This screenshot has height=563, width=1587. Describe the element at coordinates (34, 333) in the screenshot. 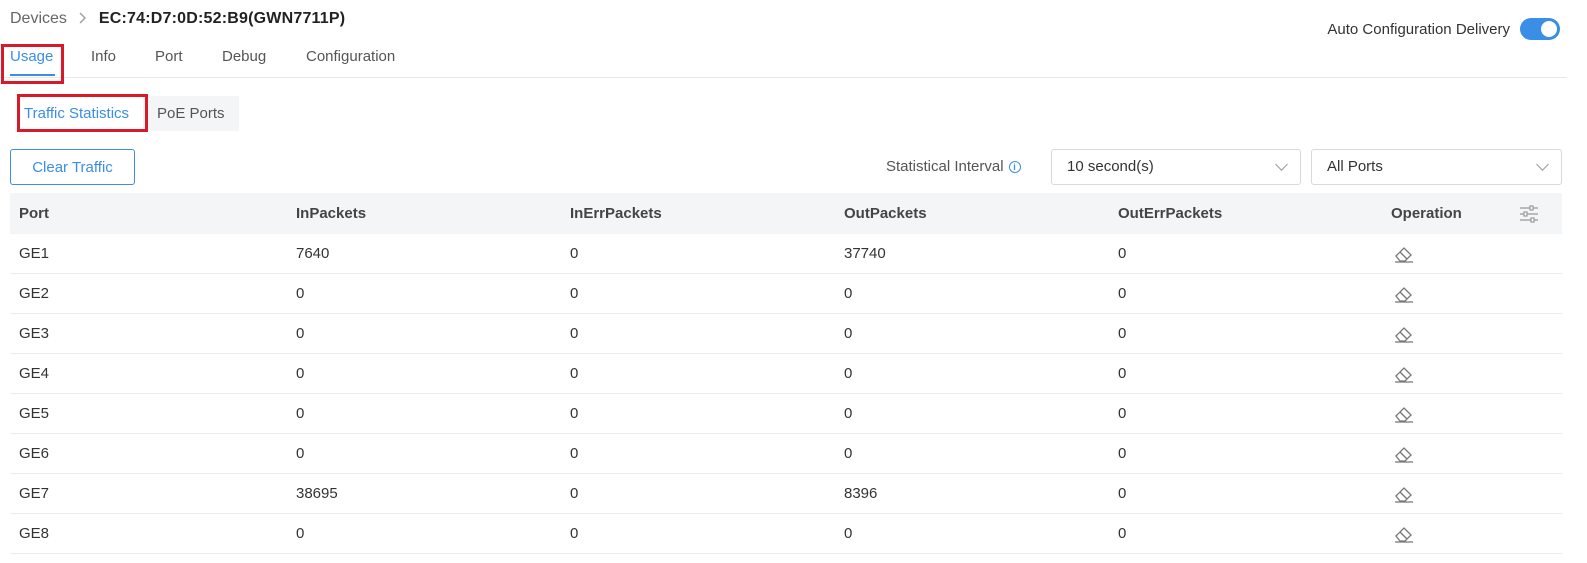

I see `cell-port: GE3` at that location.